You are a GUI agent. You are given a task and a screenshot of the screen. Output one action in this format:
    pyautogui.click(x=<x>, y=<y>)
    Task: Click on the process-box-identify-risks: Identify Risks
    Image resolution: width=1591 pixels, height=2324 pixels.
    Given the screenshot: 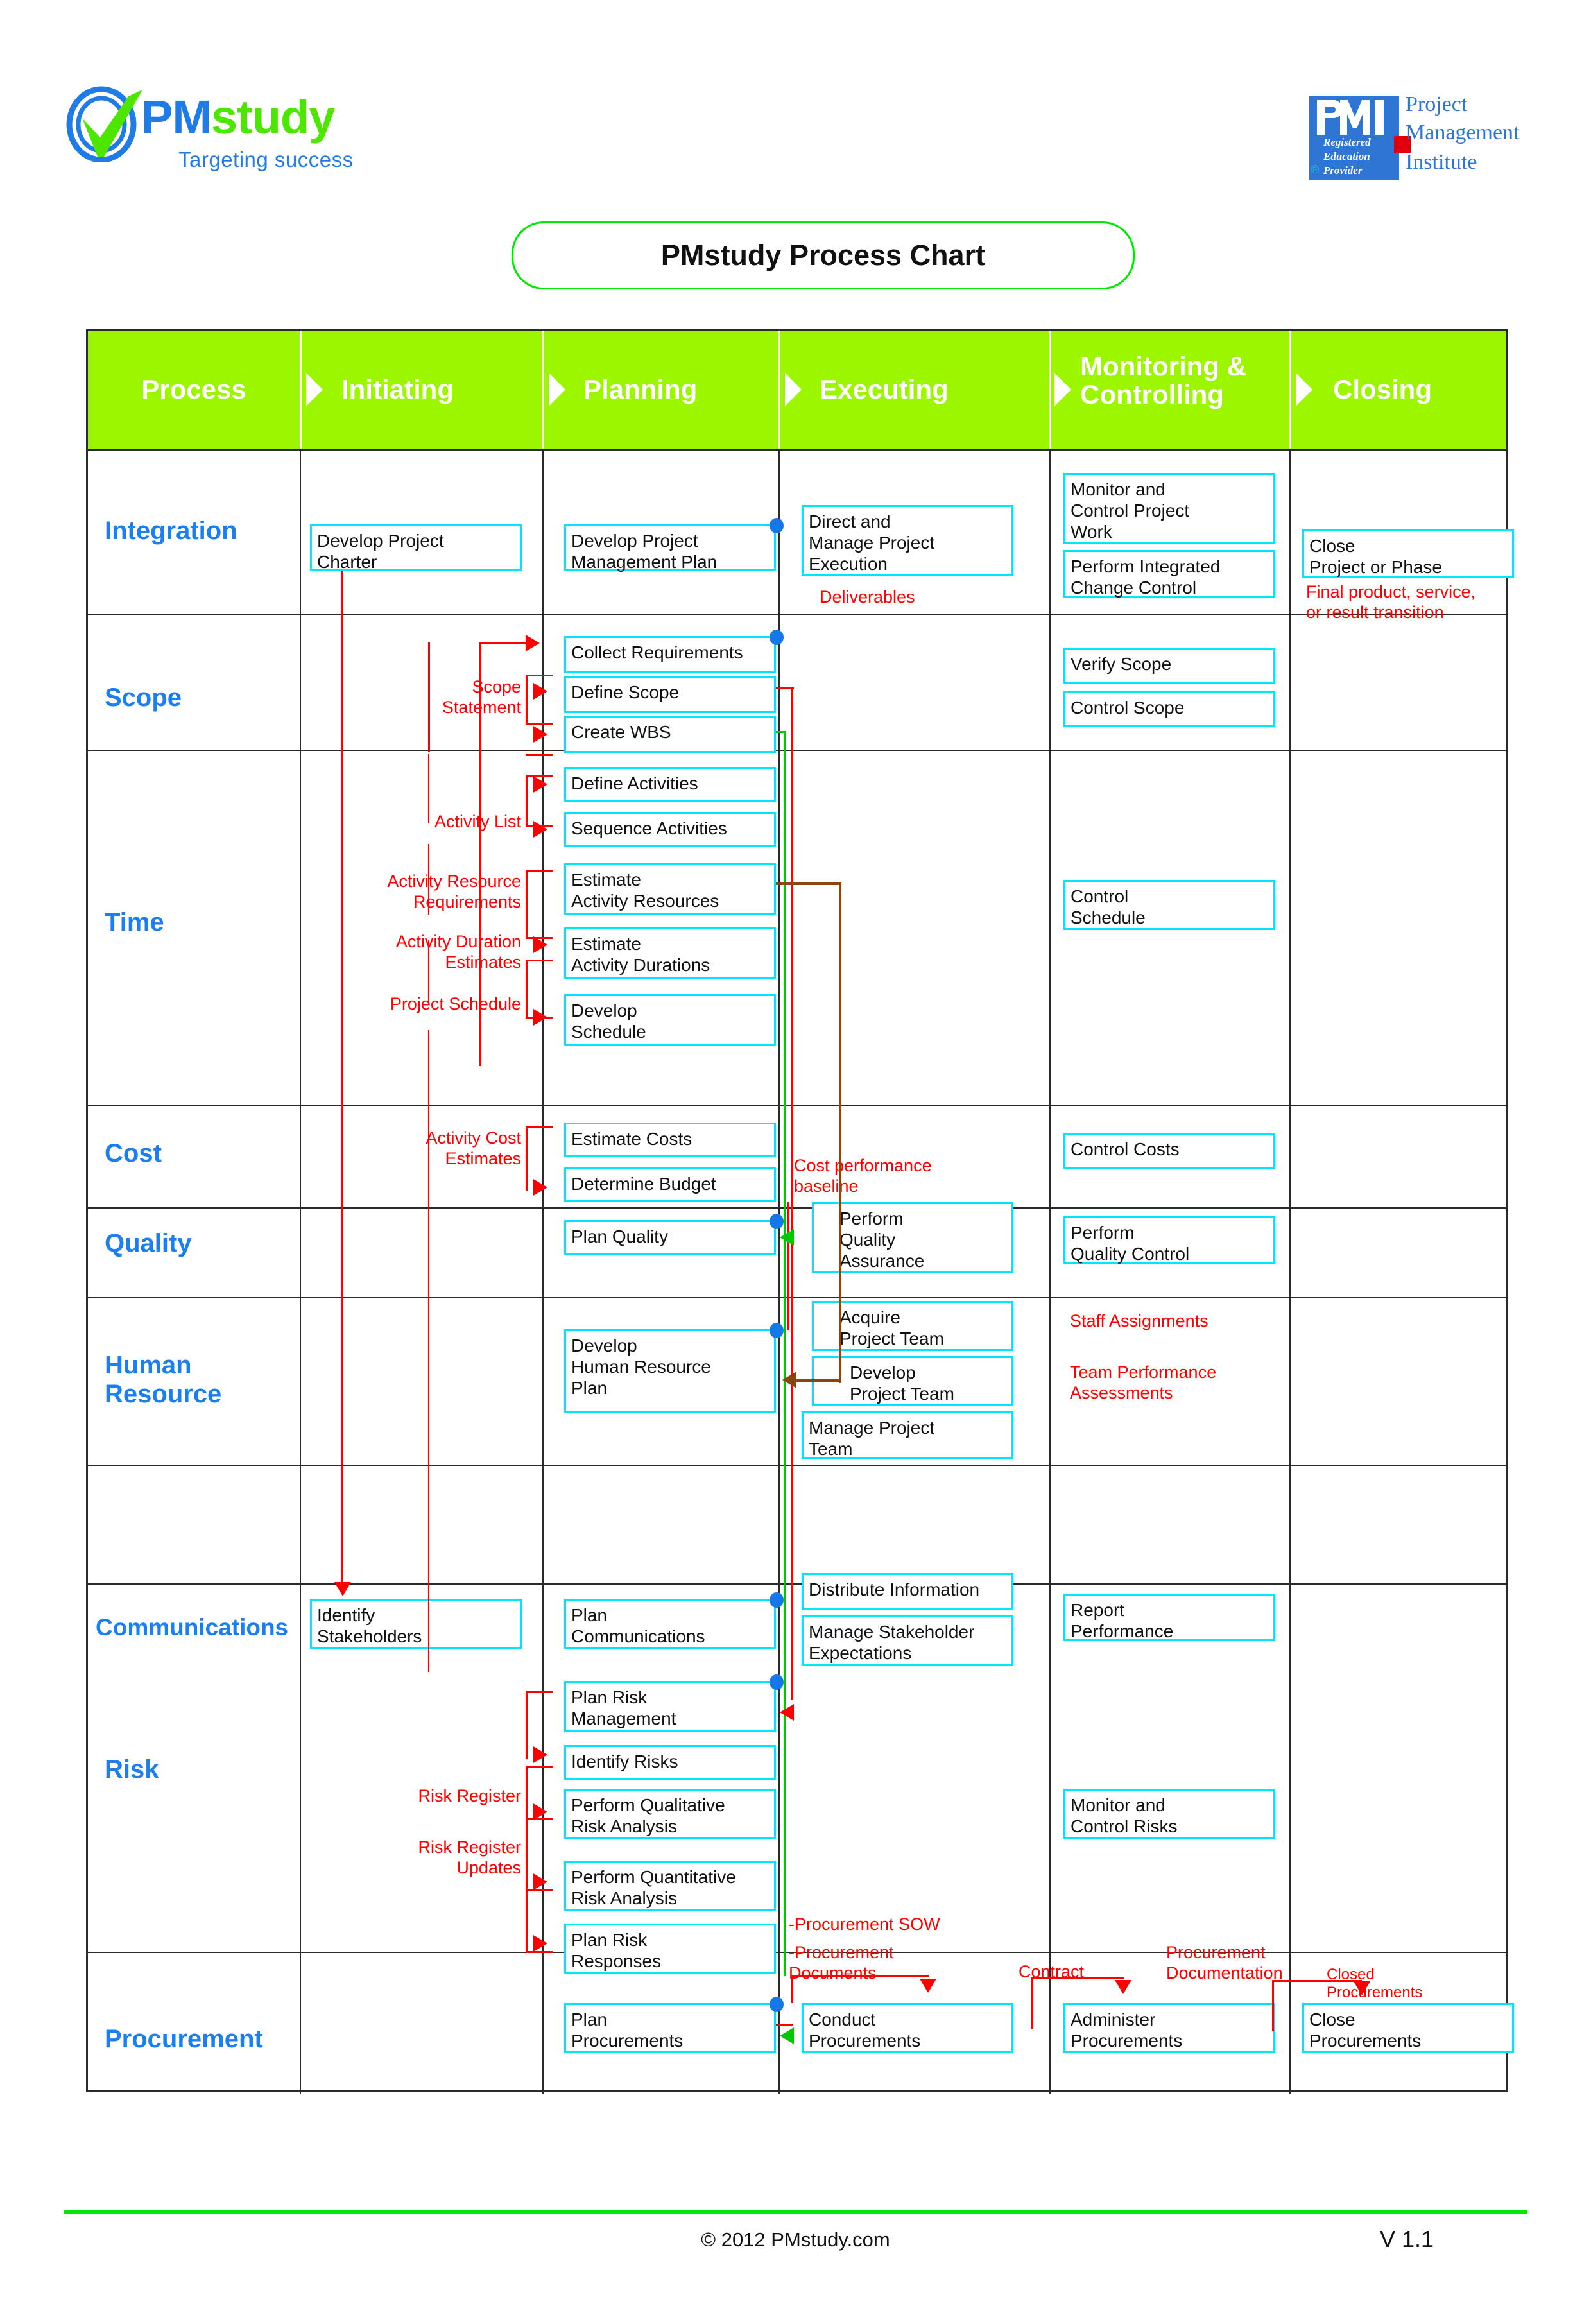 What is the action you would take?
    pyautogui.click(x=670, y=1762)
    